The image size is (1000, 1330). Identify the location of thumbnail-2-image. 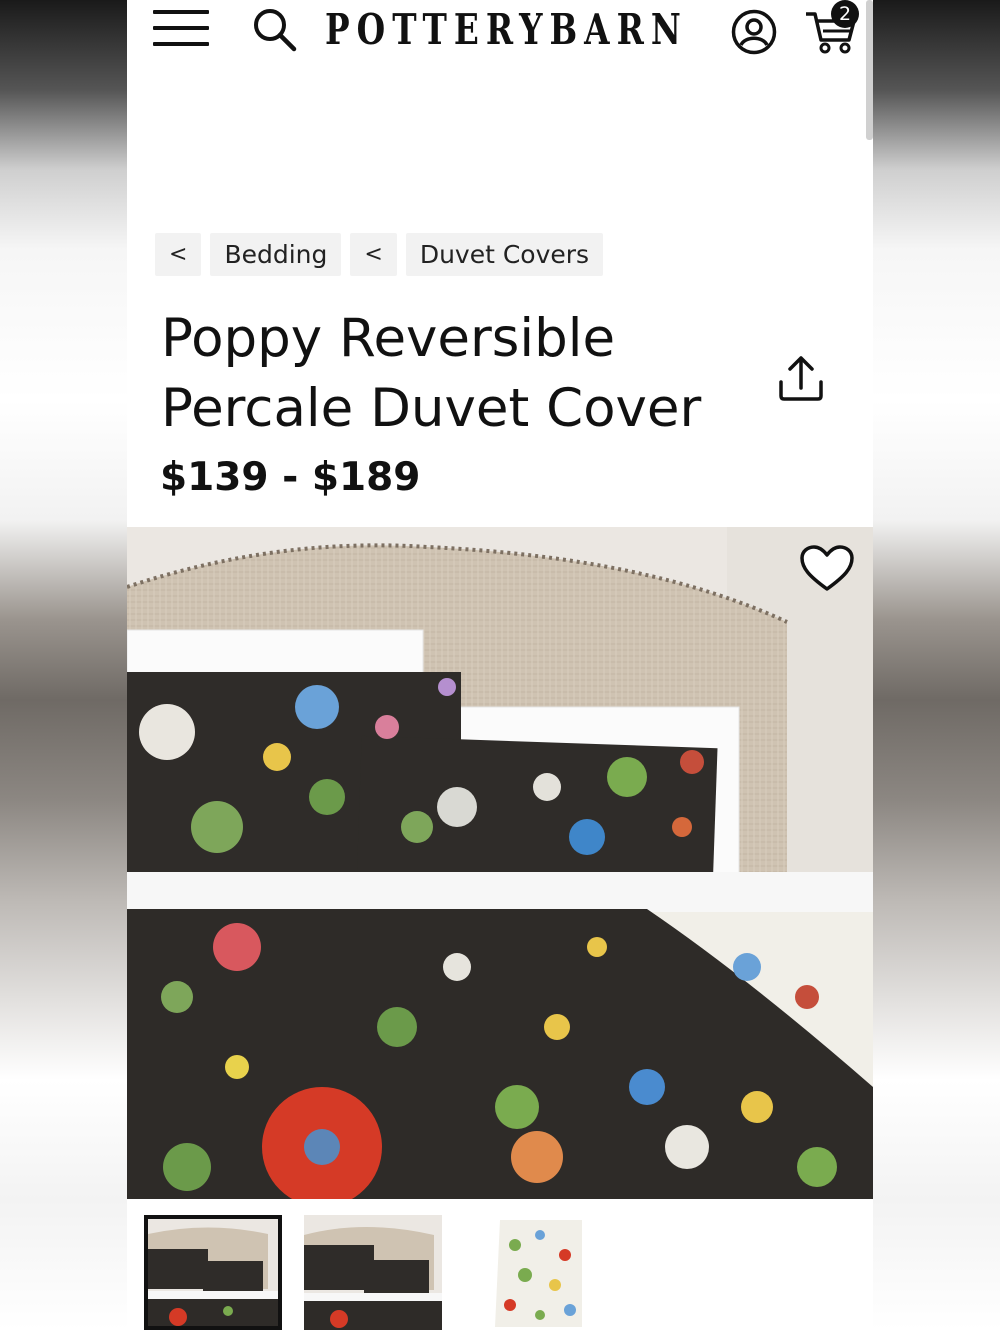
(373, 1272).